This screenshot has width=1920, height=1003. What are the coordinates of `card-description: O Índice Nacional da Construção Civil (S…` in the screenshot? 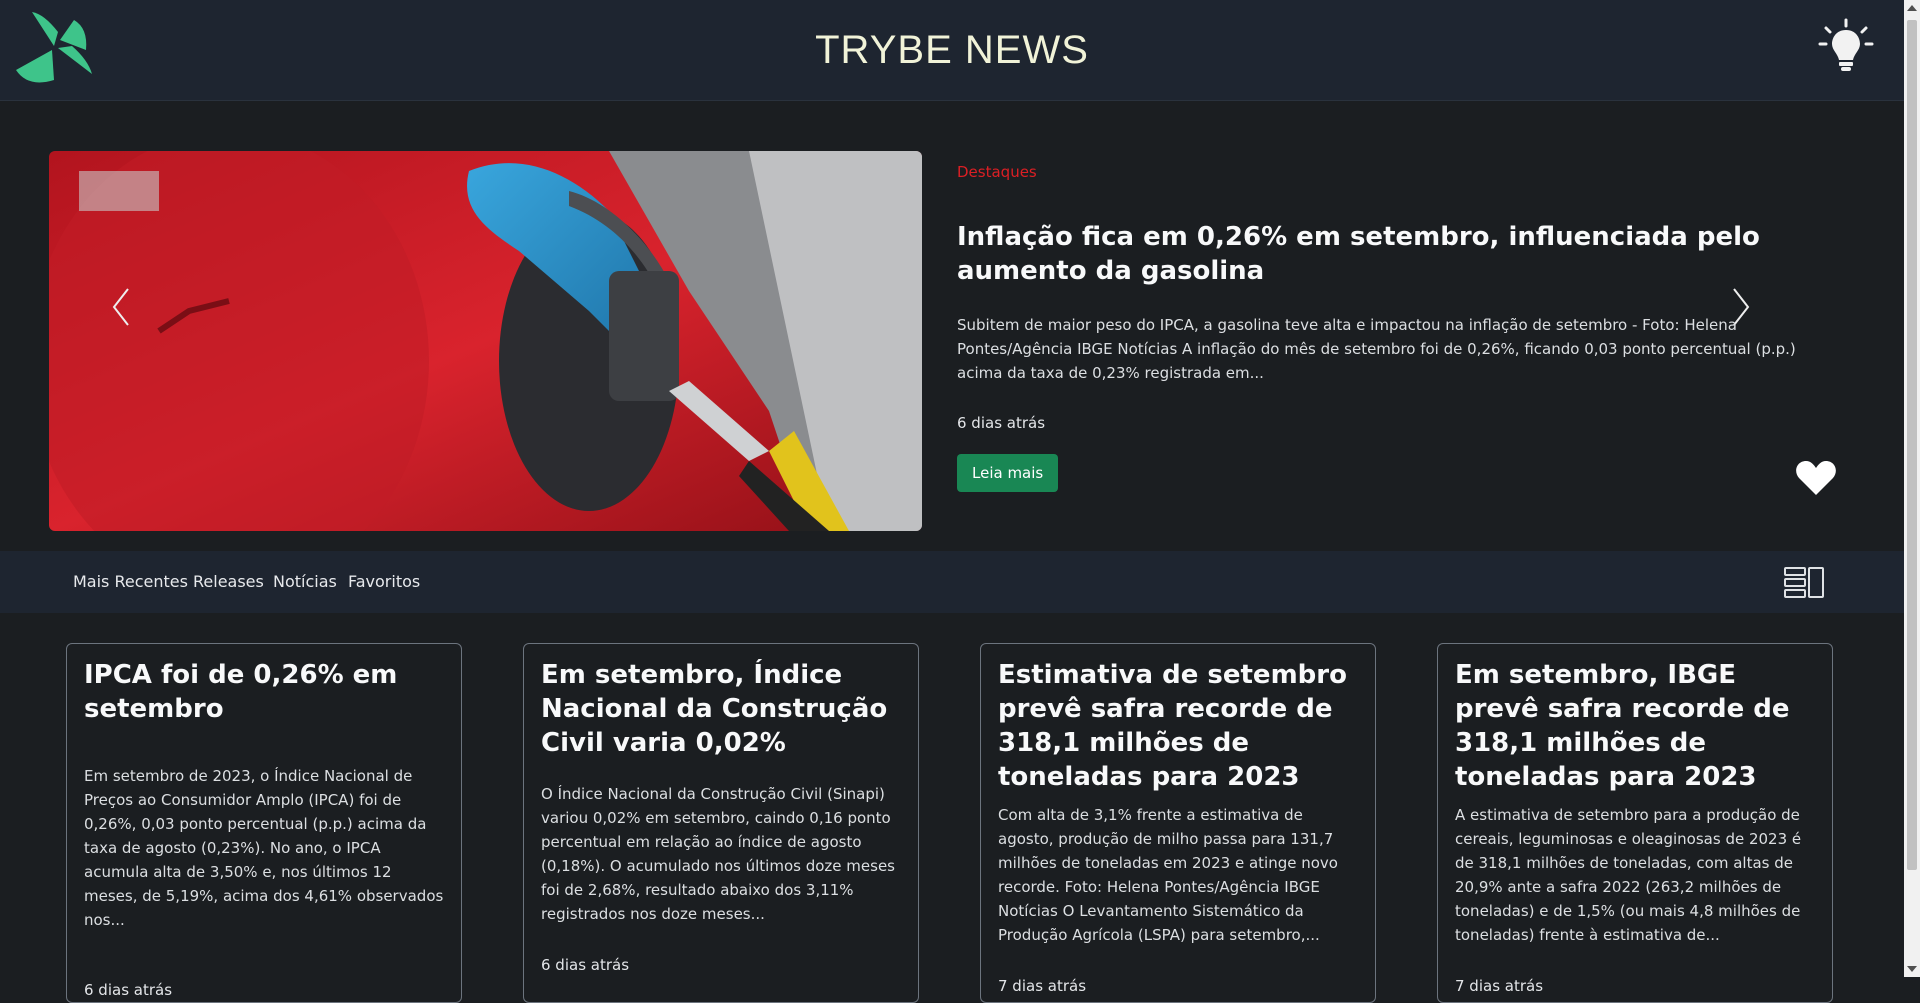 It's located at (718, 854).